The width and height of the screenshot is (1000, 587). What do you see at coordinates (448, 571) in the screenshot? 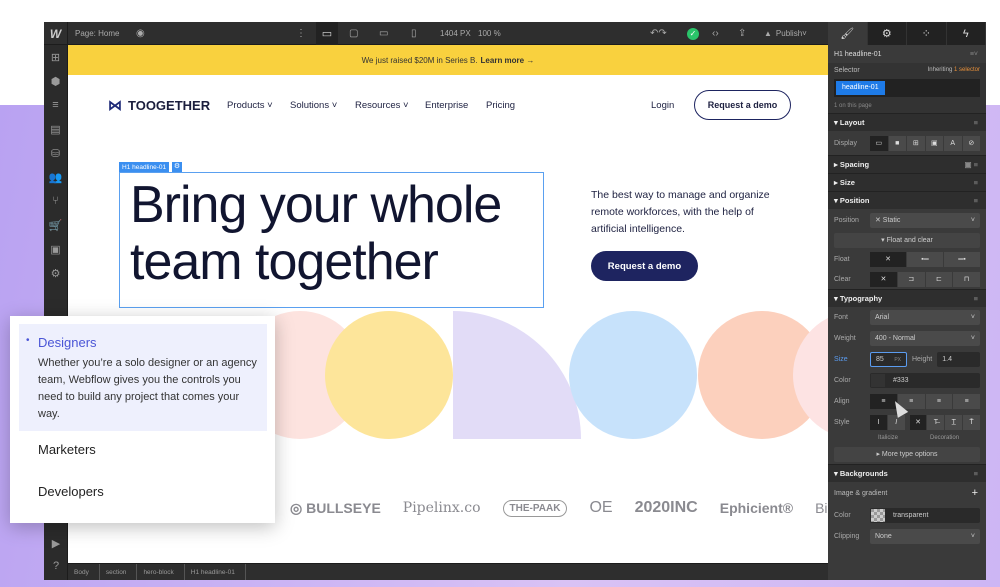
I see `breadcrumb: Body section hero-block H1 headline-01` at bounding box center [448, 571].